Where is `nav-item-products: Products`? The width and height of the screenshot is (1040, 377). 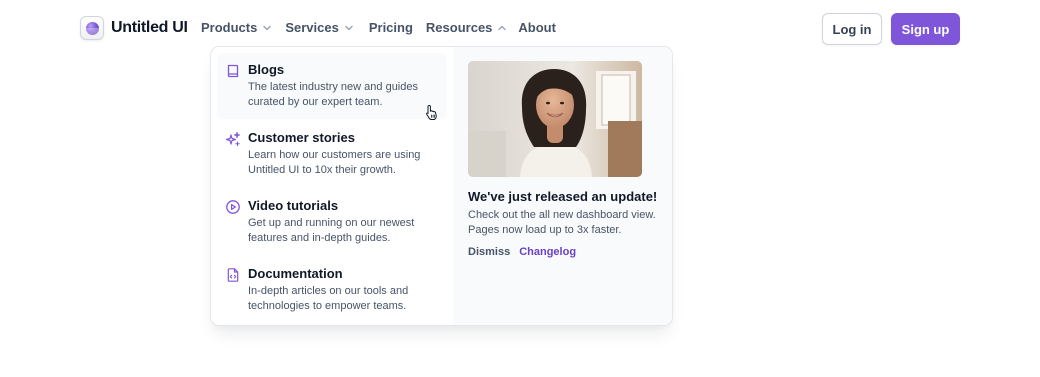 nav-item-products: Products is located at coordinates (236, 27).